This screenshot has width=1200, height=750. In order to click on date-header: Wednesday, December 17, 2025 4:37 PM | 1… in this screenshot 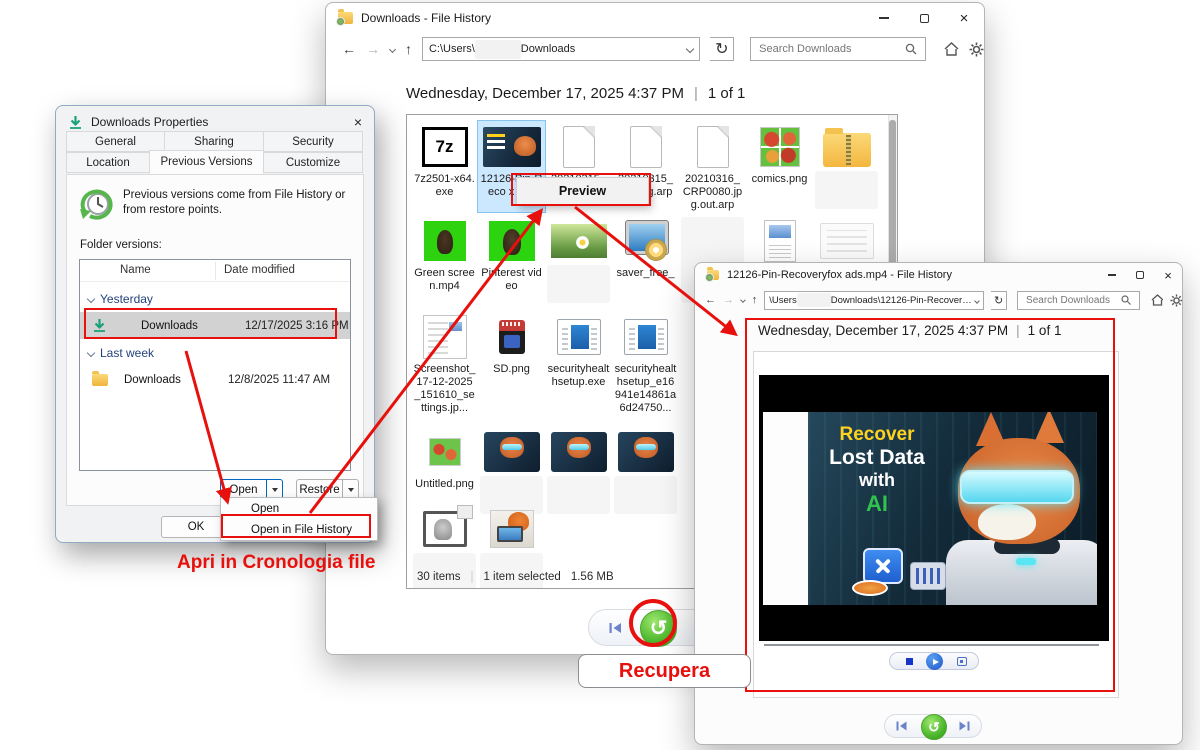, I will do `click(909, 330)`.